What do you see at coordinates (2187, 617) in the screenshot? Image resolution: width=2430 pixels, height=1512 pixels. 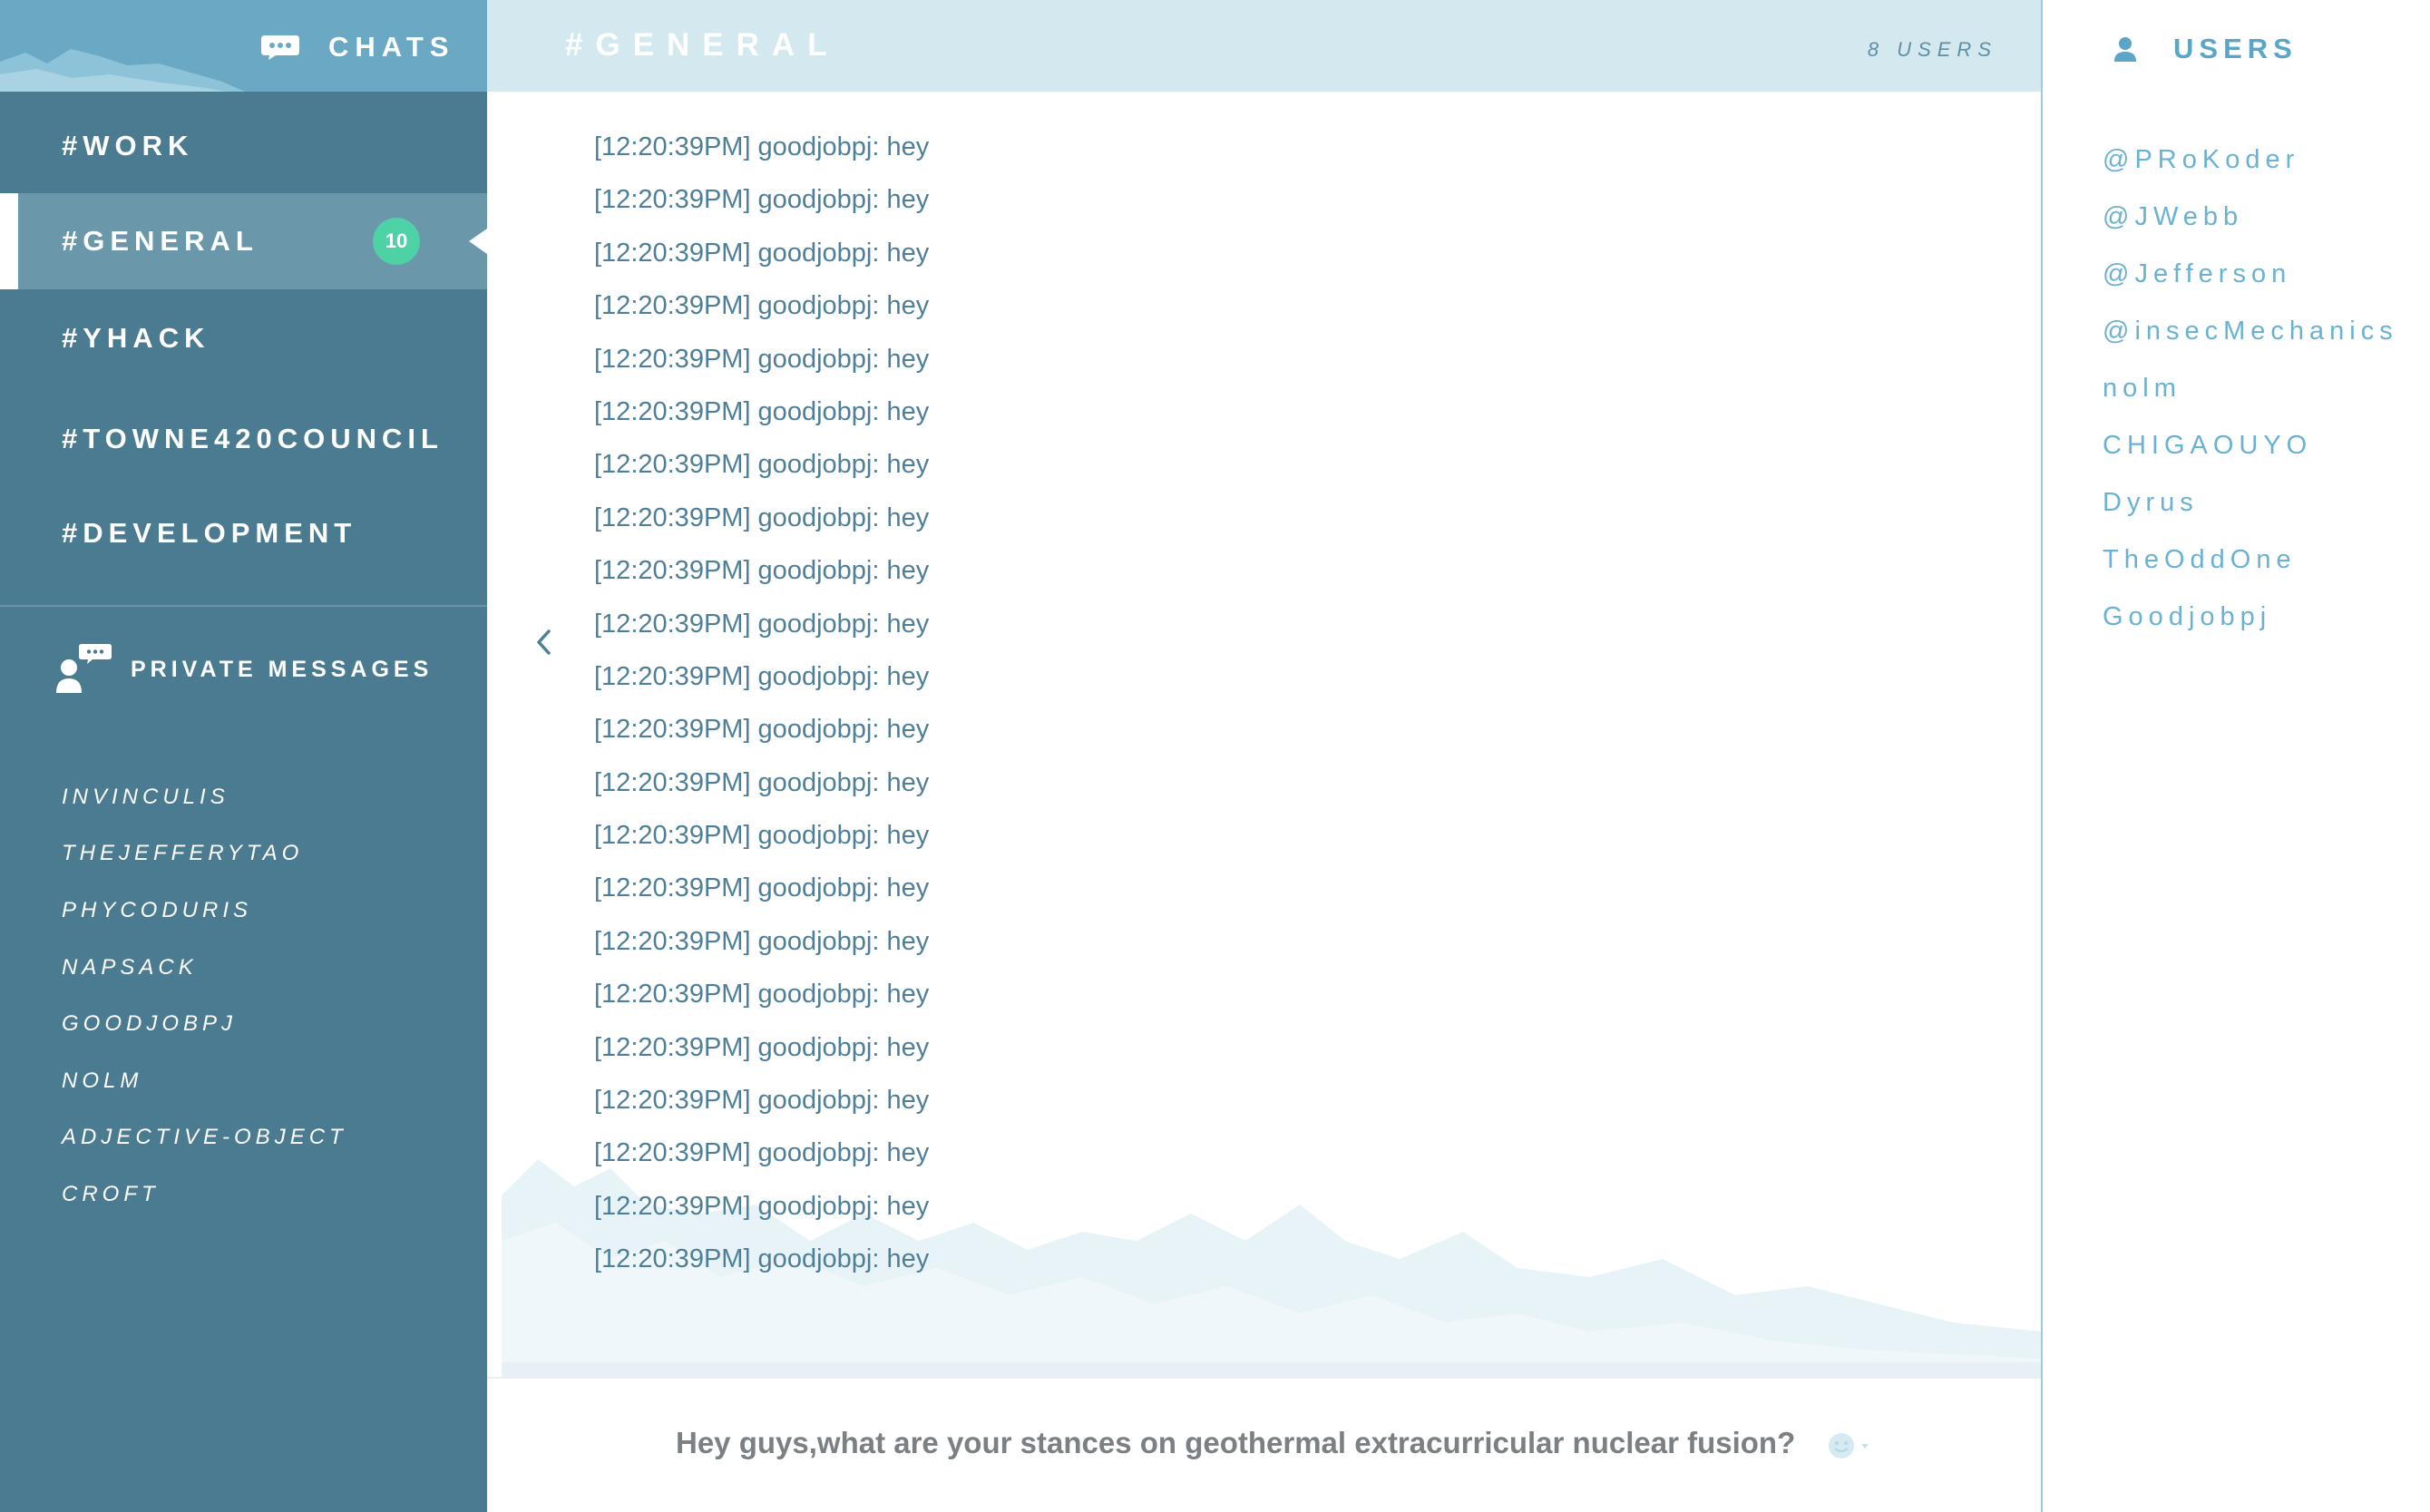 I see `user-item: Goodjobpj` at bounding box center [2187, 617].